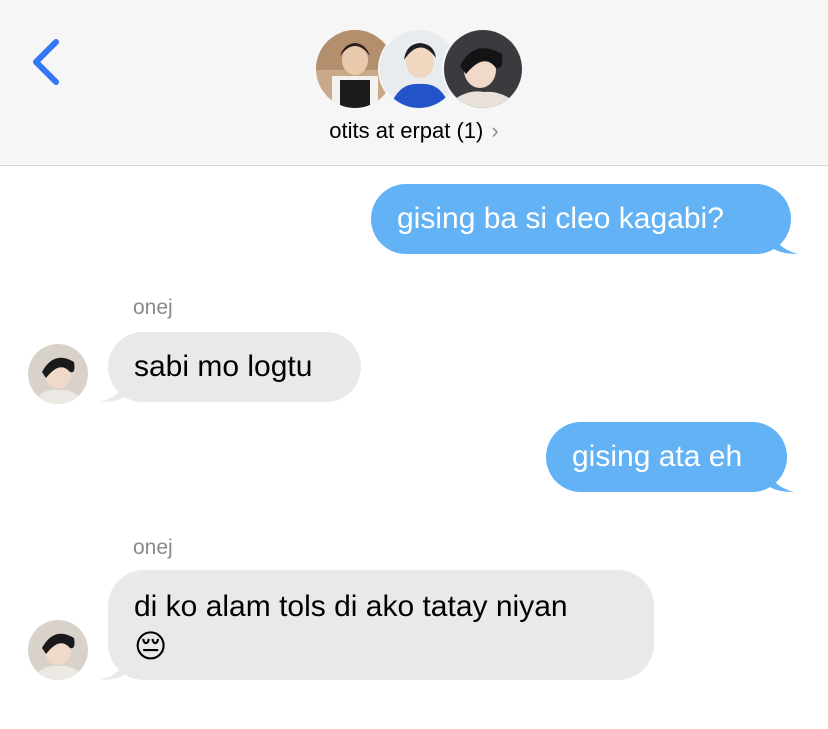  I want to click on pensive-face-emoji-icon: 😔, so click(151, 646).